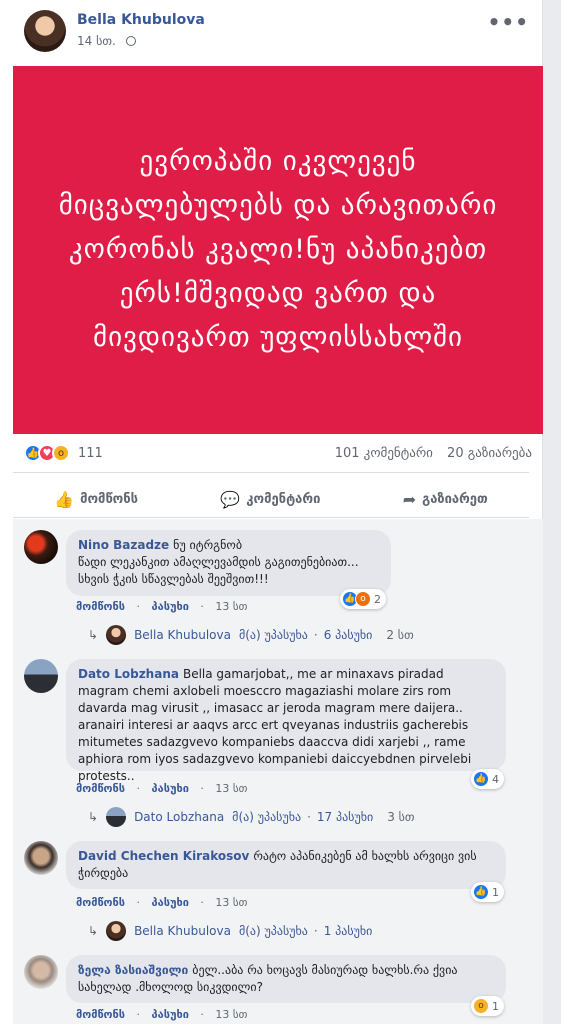 The image size is (561, 1024). What do you see at coordinates (128, 674) in the screenshot?
I see `commenter-name: Dato Lobzhana` at bounding box center [128, 674].